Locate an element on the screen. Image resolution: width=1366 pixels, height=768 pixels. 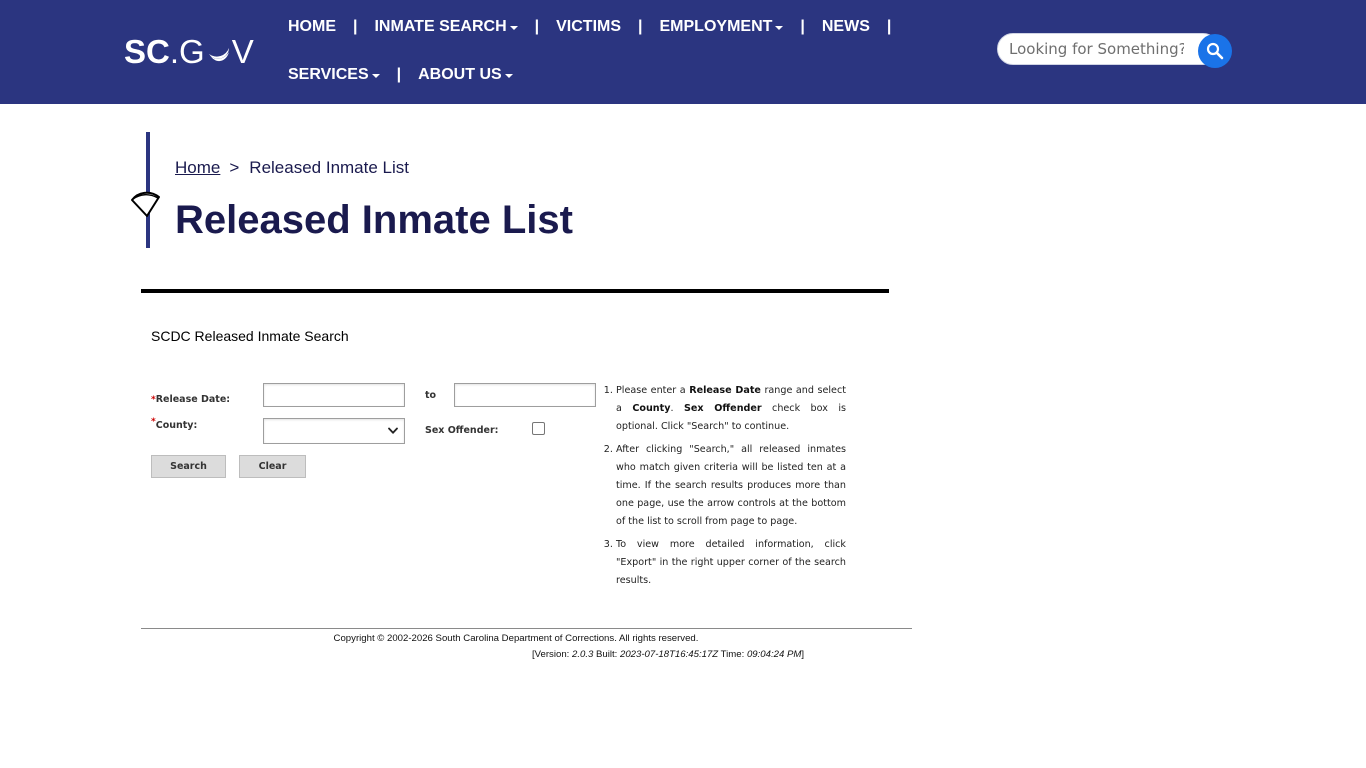
release-date-to-input is located at coordinates (525, 395).